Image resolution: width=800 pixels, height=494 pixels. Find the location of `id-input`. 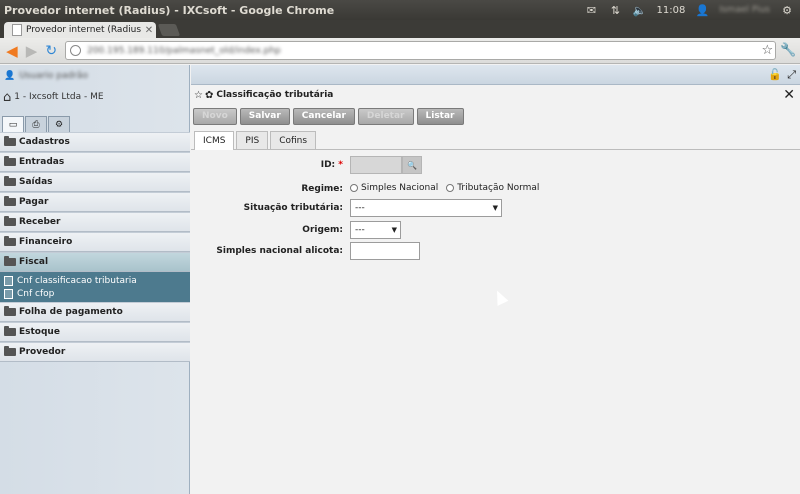

id-input is located at coordinates (376, 165).